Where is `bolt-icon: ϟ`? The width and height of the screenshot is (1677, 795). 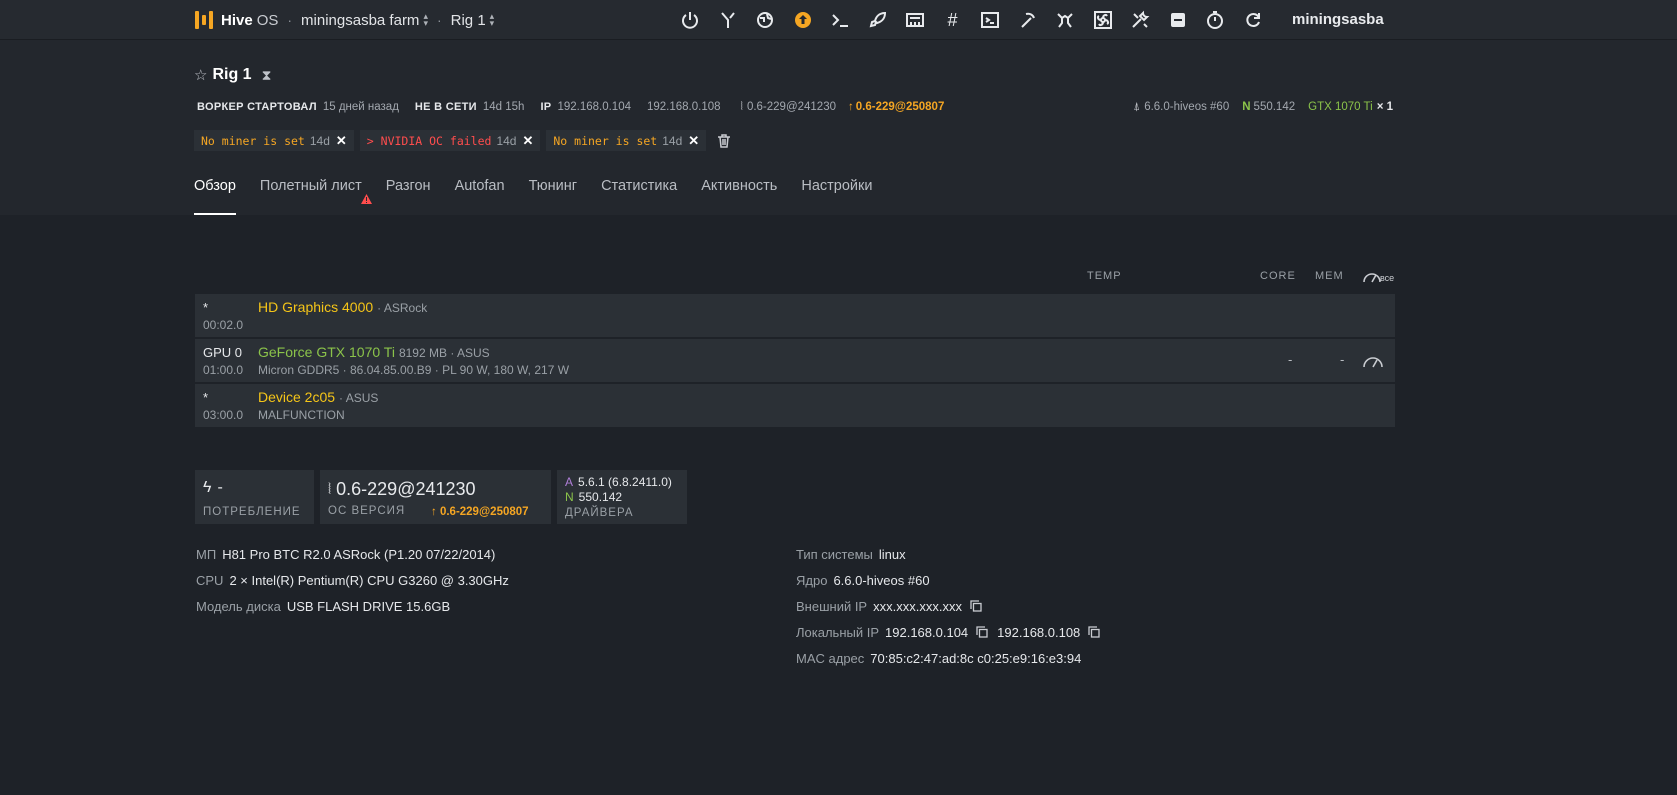 bolt-icon: ϟ is located at coordinates (207, 487).